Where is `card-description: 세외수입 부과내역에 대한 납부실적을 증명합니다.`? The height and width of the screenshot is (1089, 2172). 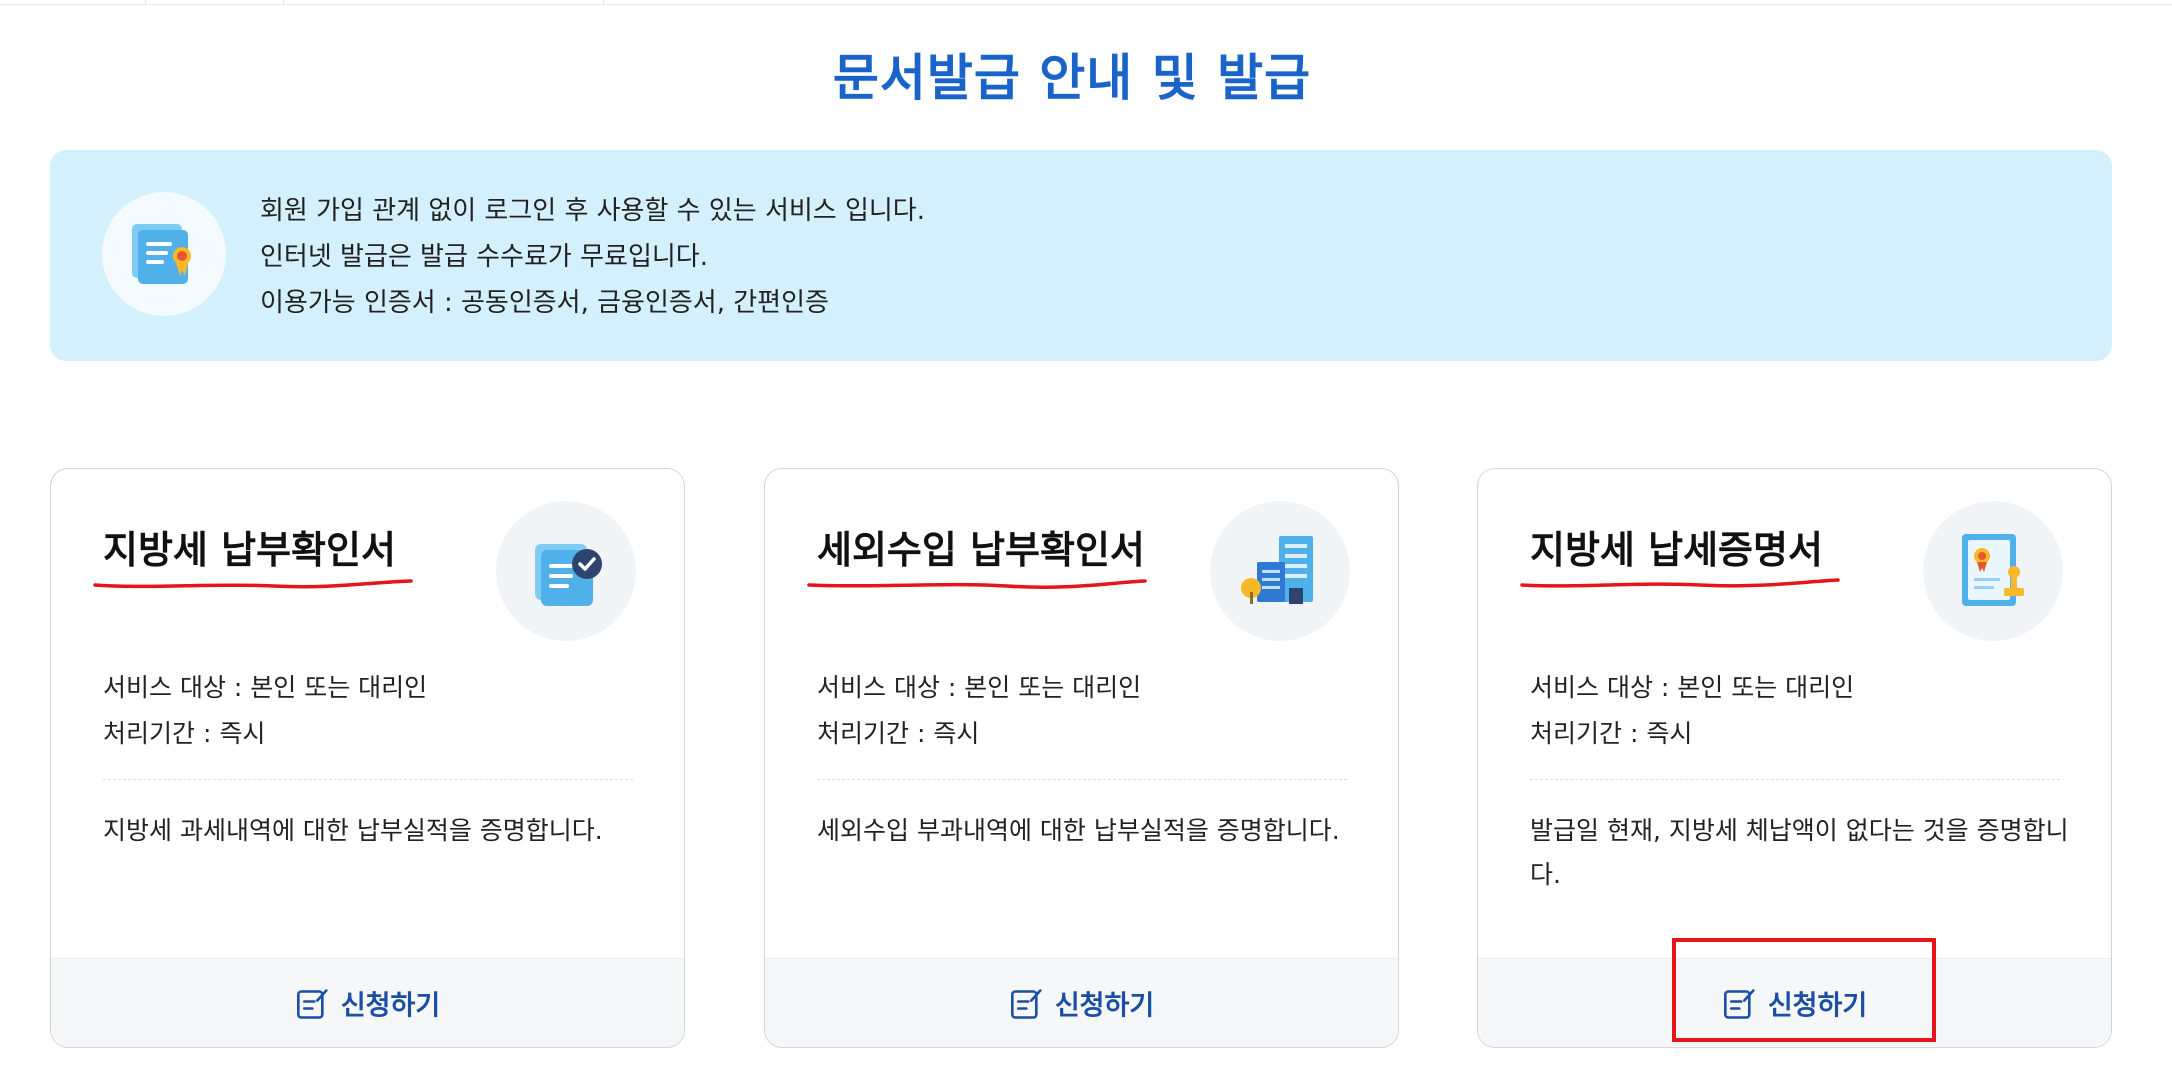 card-description: 세외수입 부과내역에 대한 납부실적을 증명합니다. is located at coordinates (1078, 830).